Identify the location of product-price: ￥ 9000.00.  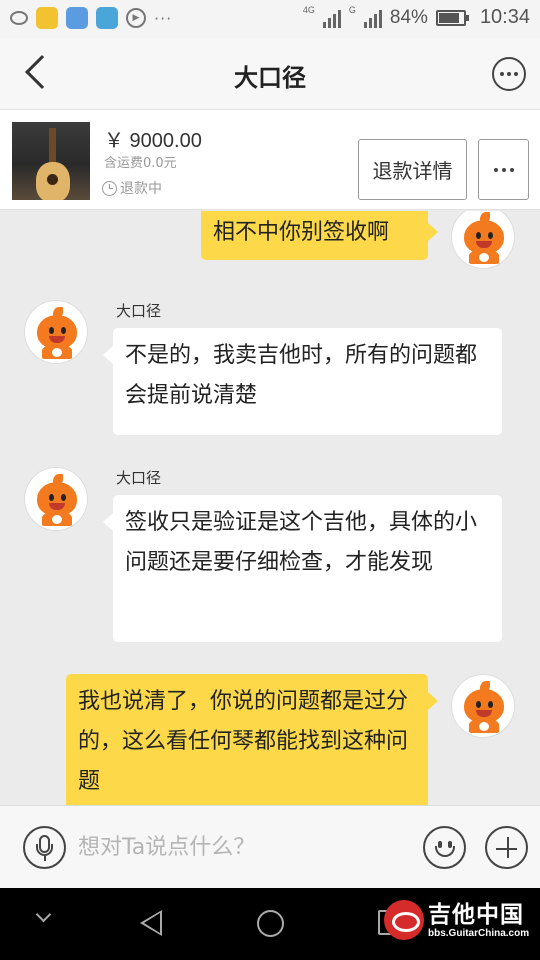
(153, 141).